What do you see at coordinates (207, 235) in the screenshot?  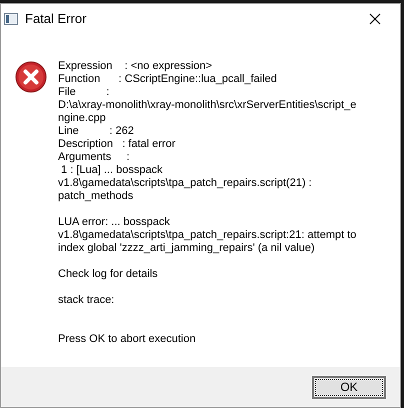 I see `message-text: LUA error: ... bosspack v1.8\gamedata\scripts\tpa_patch_repairs.script:21: attempt to index global 'zzzz_arti_jamming_repairs' (a nil value)` at bounding box center [207, 235].